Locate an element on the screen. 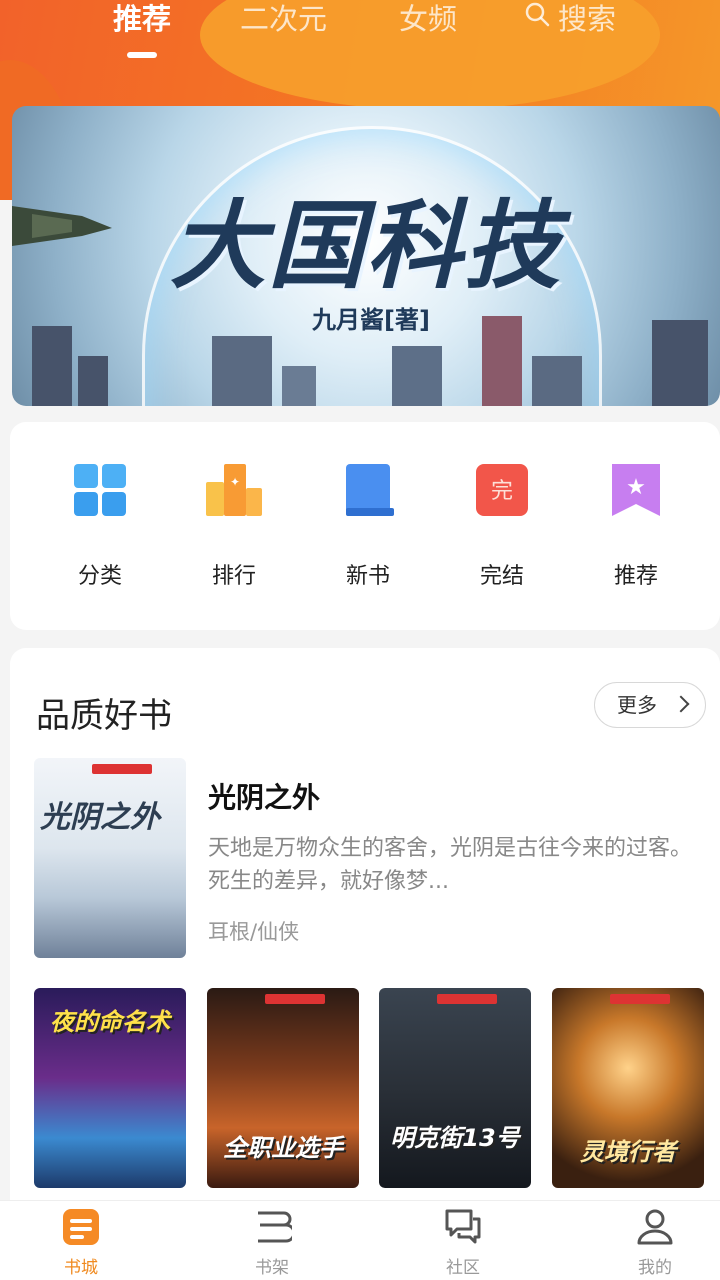  quick-nav-label: 分类 is located at coordinates (99, 576).